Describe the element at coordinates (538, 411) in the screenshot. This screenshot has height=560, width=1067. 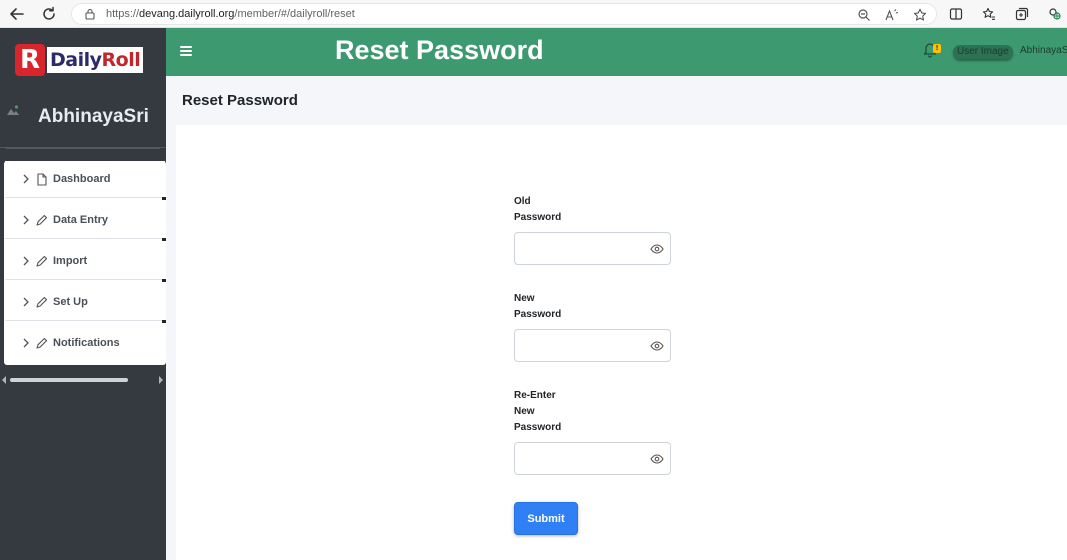
I see `reenter-password-label: Re-Enter New Password` at that location.